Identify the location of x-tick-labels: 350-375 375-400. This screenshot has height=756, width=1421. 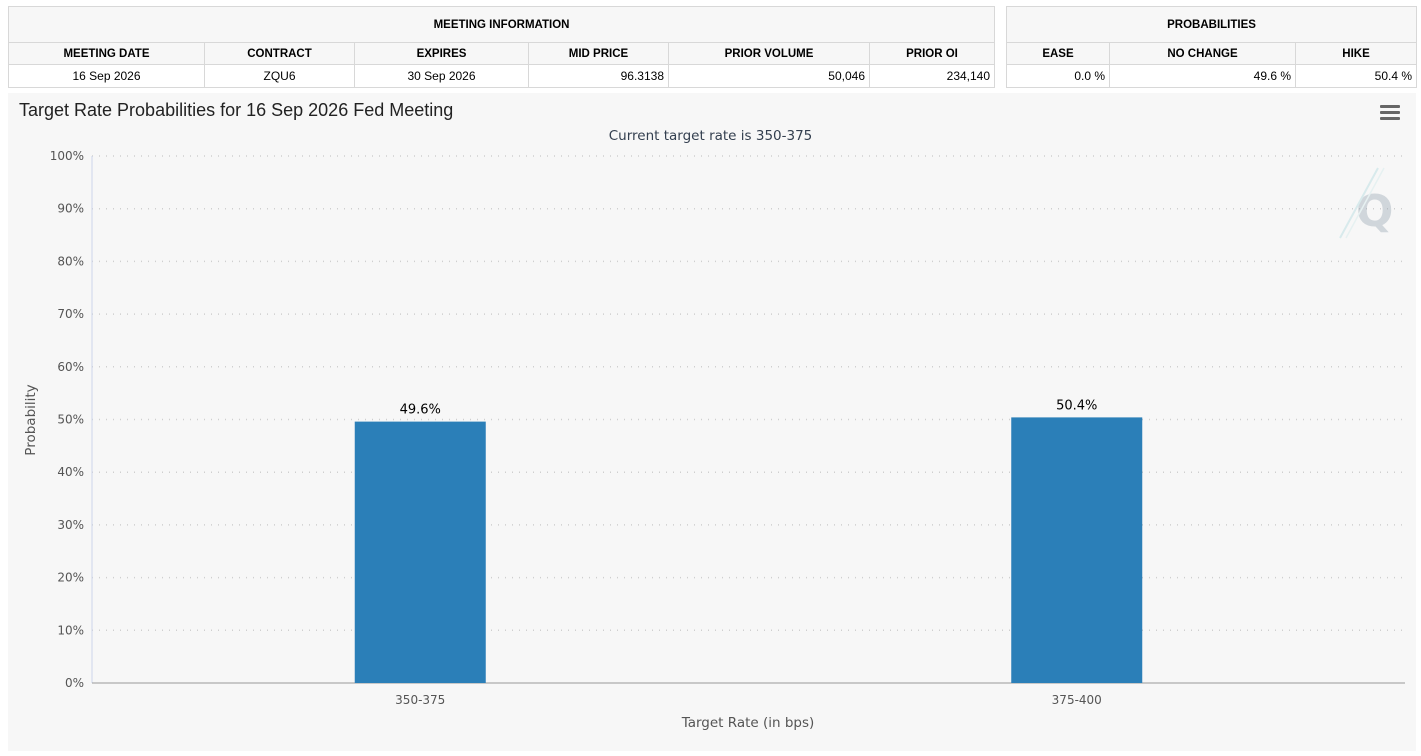
(748, 700).